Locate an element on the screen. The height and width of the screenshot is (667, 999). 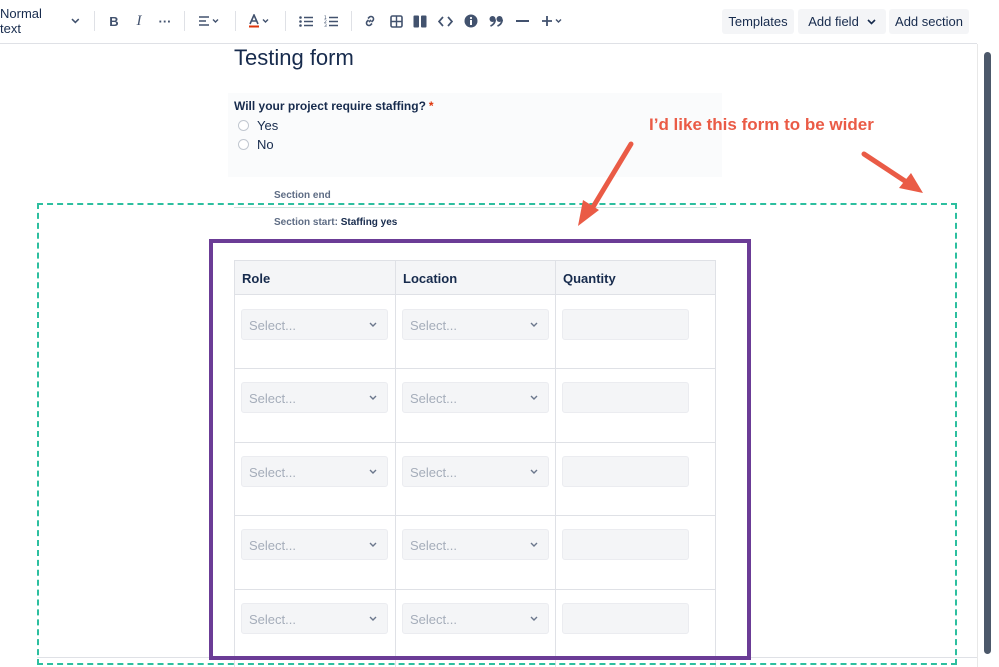
add-field-button: Add field is located at coordinates (842, 21).